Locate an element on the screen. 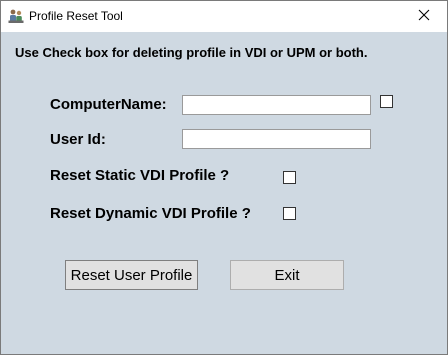 This screenshot has width=448, height=355. computer-name-input is located at coordinates (276, 105).